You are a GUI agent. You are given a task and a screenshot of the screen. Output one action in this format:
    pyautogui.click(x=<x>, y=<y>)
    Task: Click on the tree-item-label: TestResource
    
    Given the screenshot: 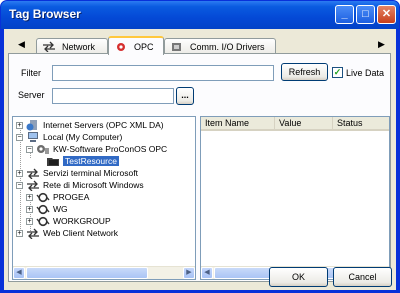 What is the action you would take?
    pyautogui.click(x=91, y=161)
    